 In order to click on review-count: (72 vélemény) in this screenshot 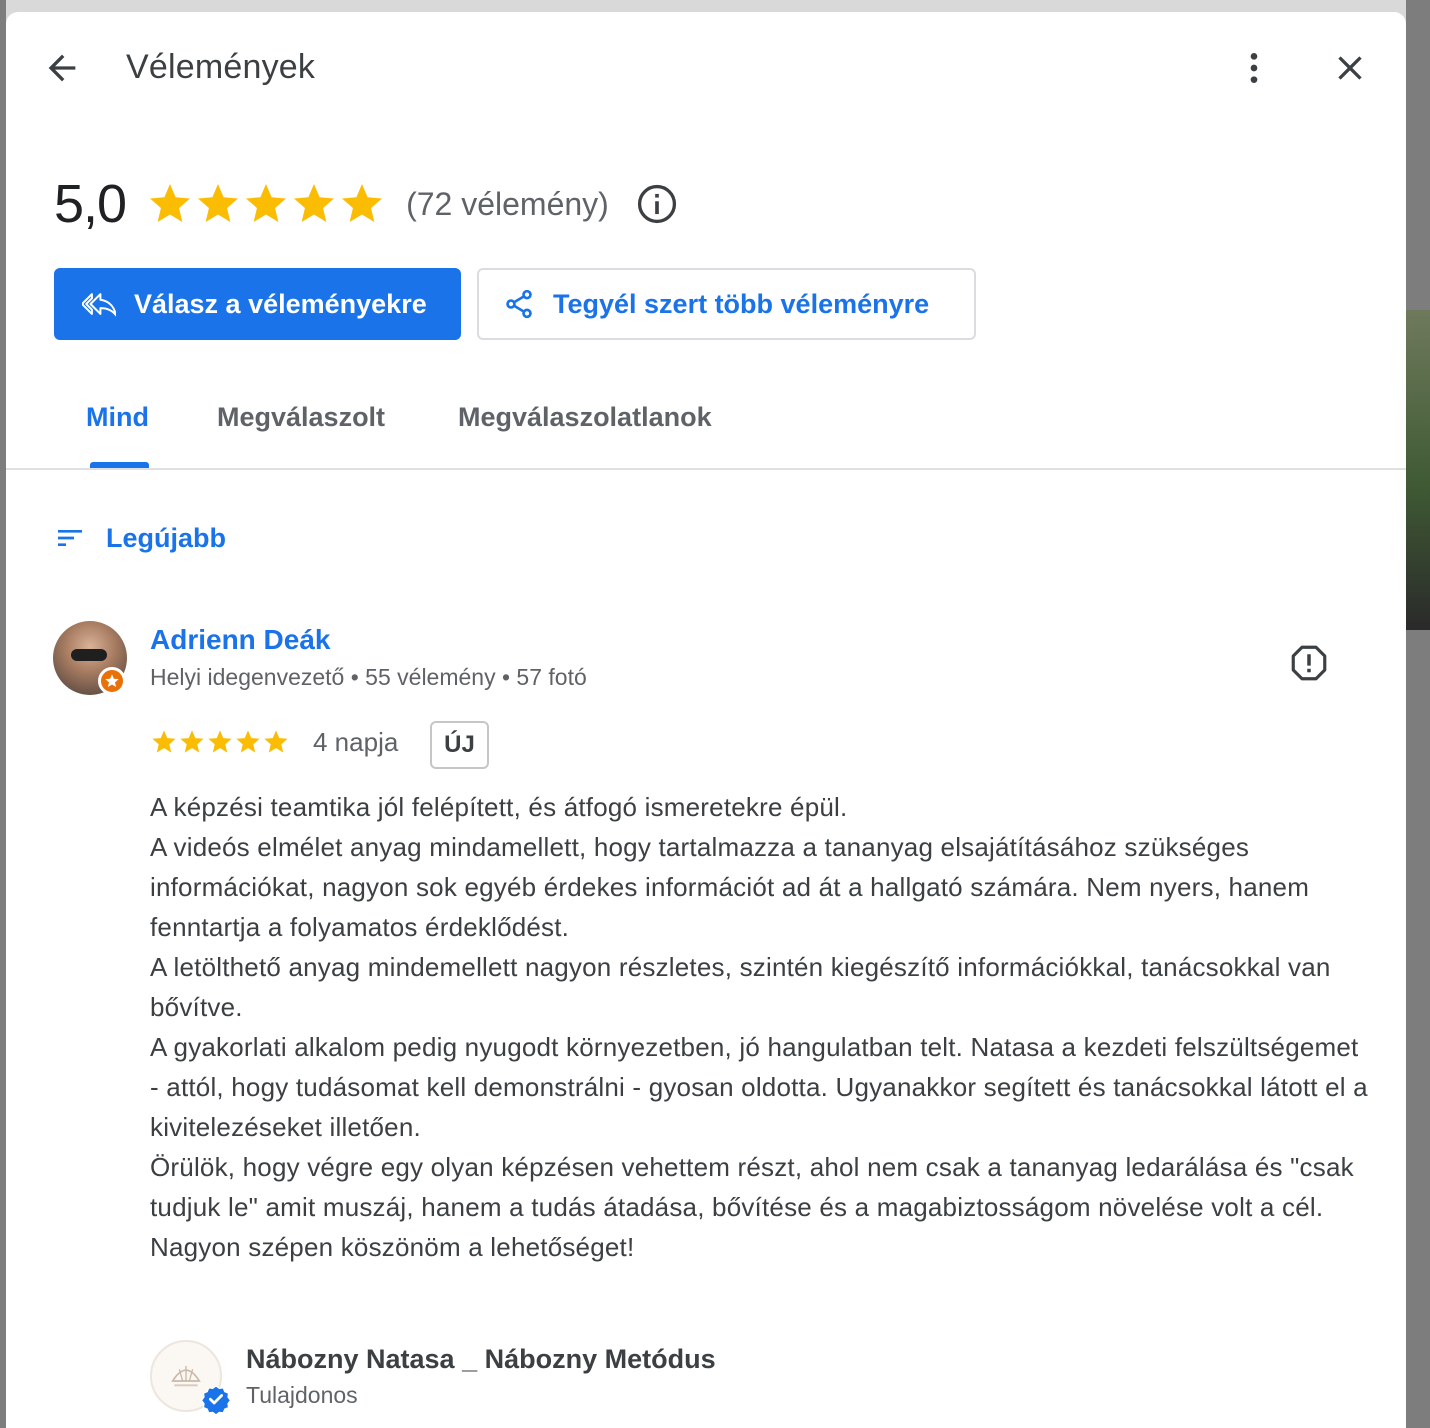, I will do `click(507, 203)`.